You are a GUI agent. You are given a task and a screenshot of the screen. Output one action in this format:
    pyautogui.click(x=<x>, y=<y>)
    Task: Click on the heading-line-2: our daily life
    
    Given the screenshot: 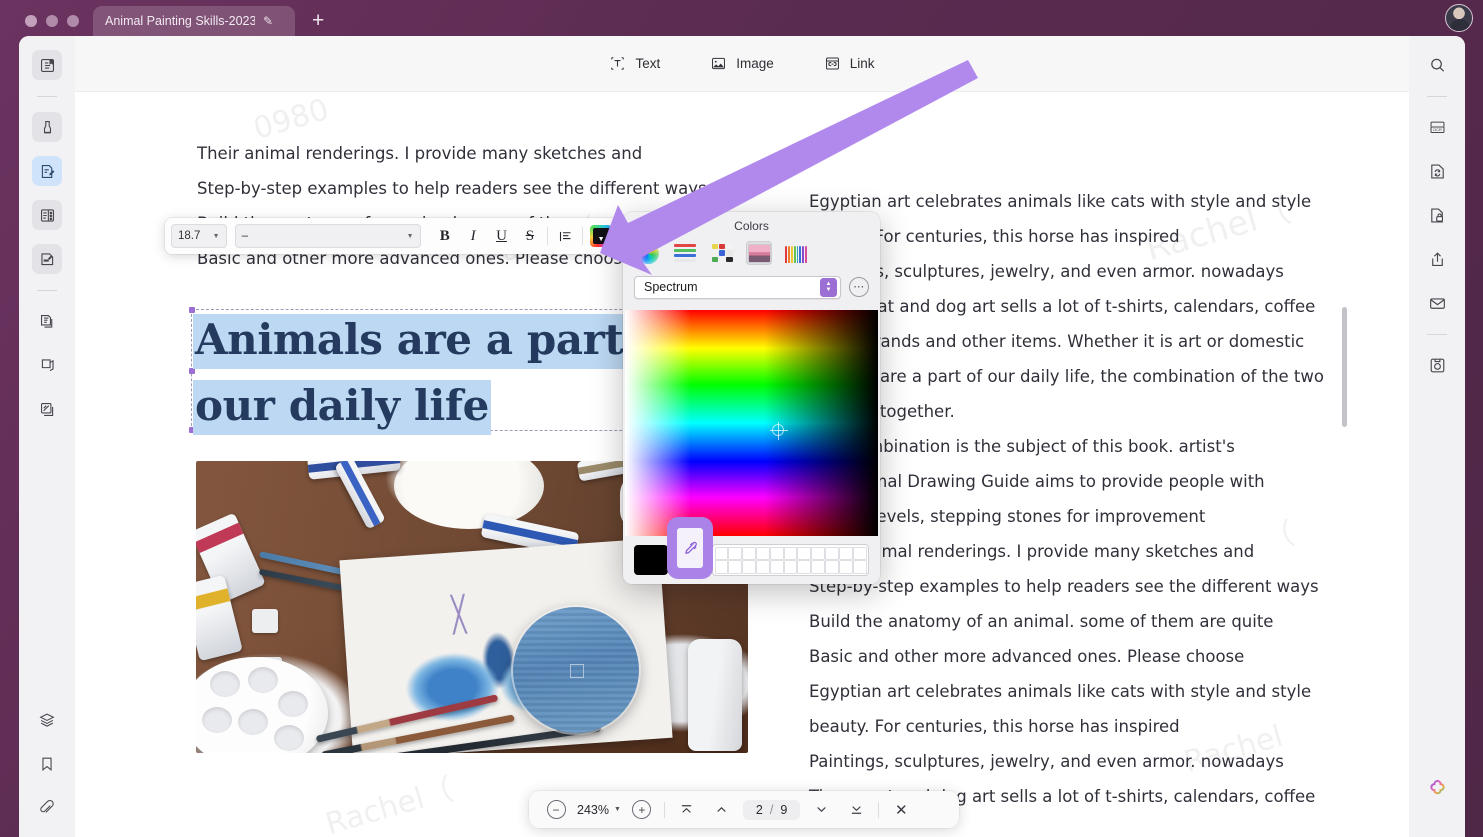 What is the action you would take?
    pyautogui.click(x=342, y=407)
    